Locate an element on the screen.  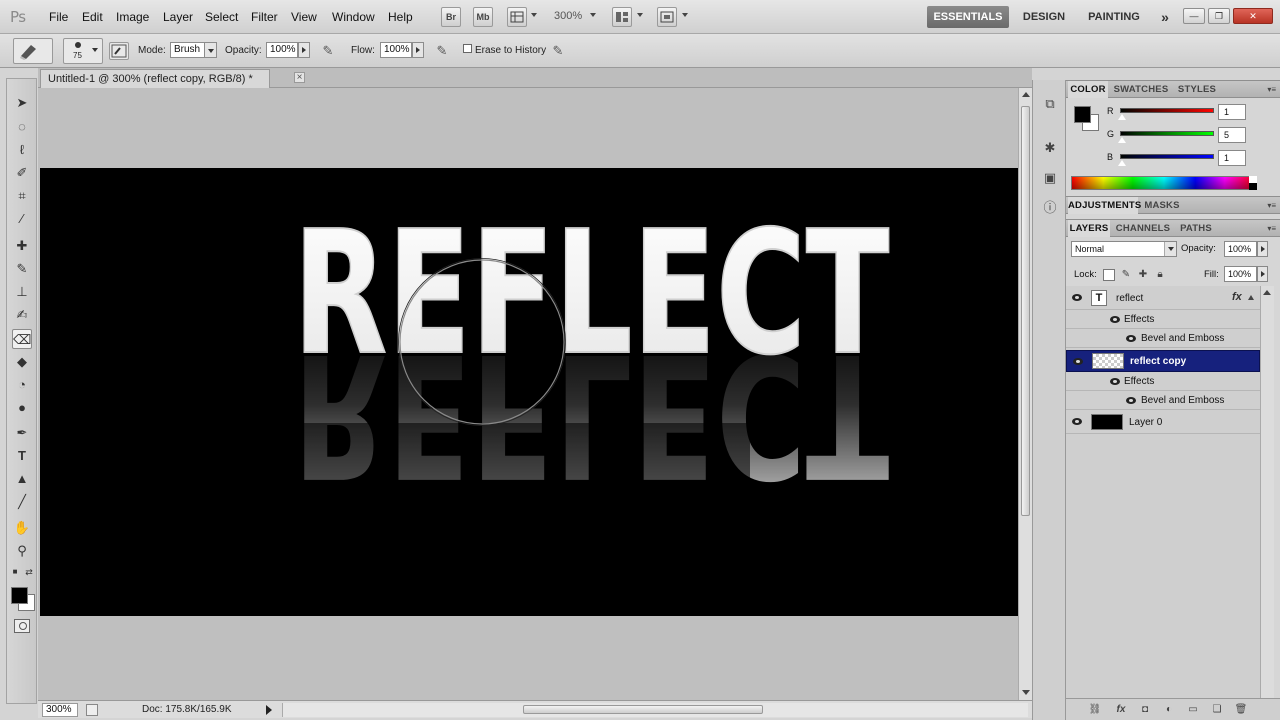
layer-effects-fx-icon: fx is located at coordinates (1237, 297).